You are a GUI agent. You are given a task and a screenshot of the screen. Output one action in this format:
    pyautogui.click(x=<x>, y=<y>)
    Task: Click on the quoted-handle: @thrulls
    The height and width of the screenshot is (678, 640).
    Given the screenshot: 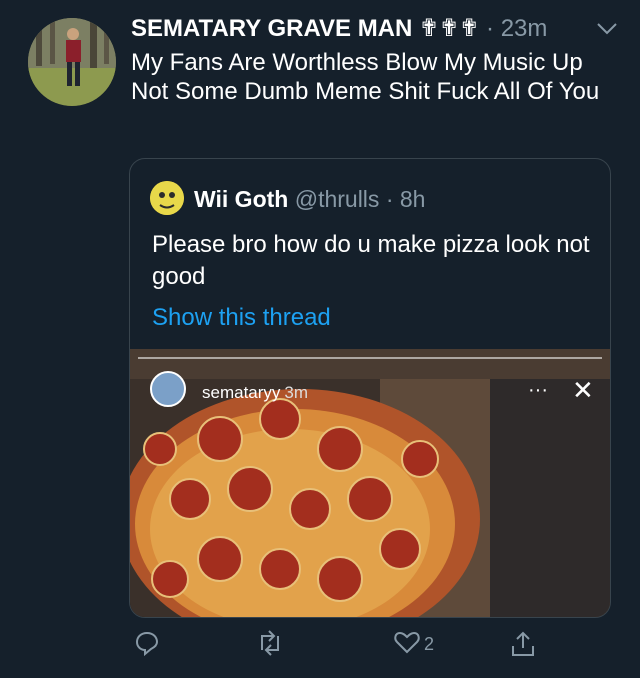 What is the action you would take?
    pyautogui.click(x=337, y=199)
    